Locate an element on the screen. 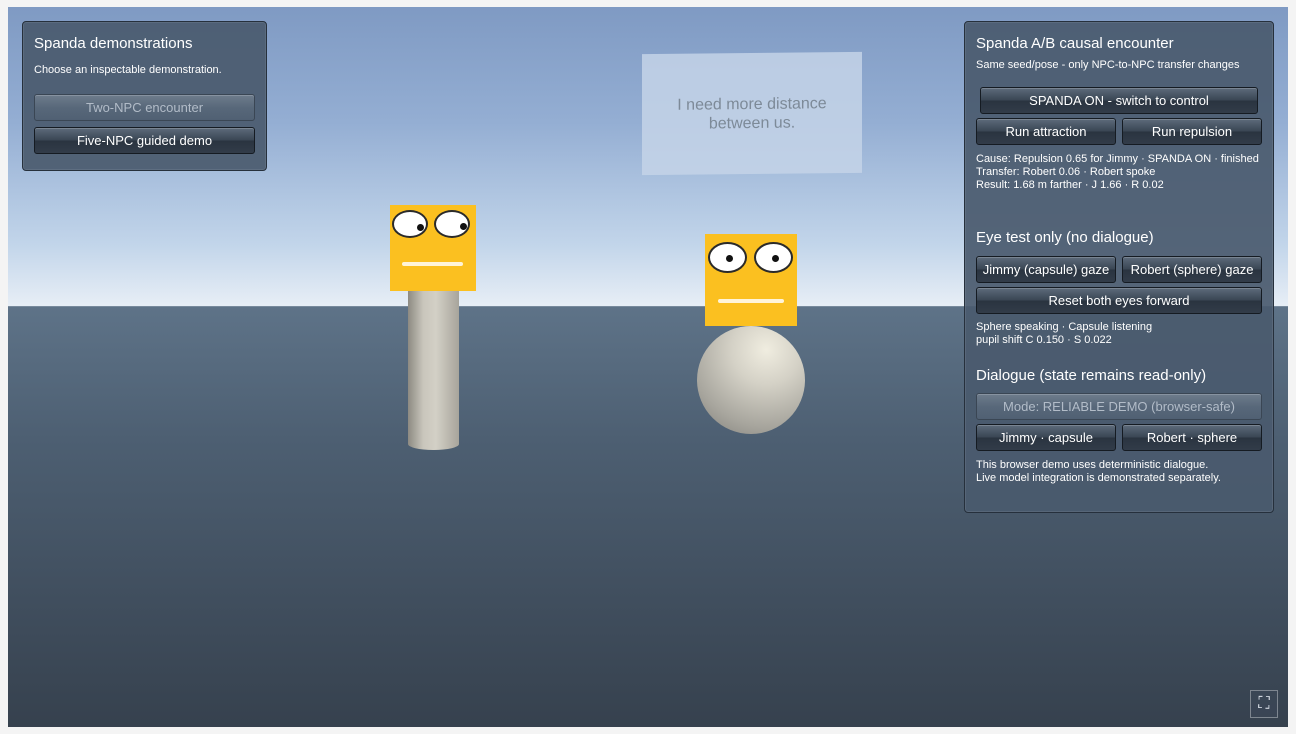  jimmy-capsule-body is located at coordinates (433, 370).